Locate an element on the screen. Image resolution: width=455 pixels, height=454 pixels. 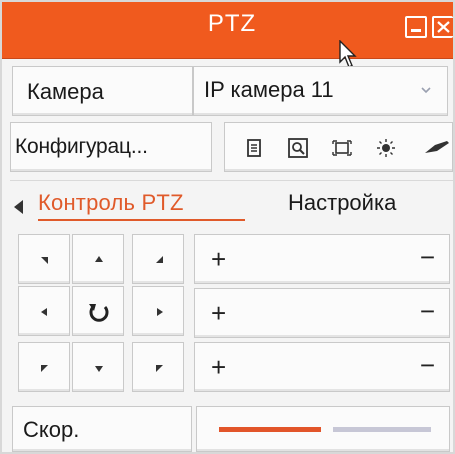
tab-scroll-left-icon is located at coordinates (18, 207).